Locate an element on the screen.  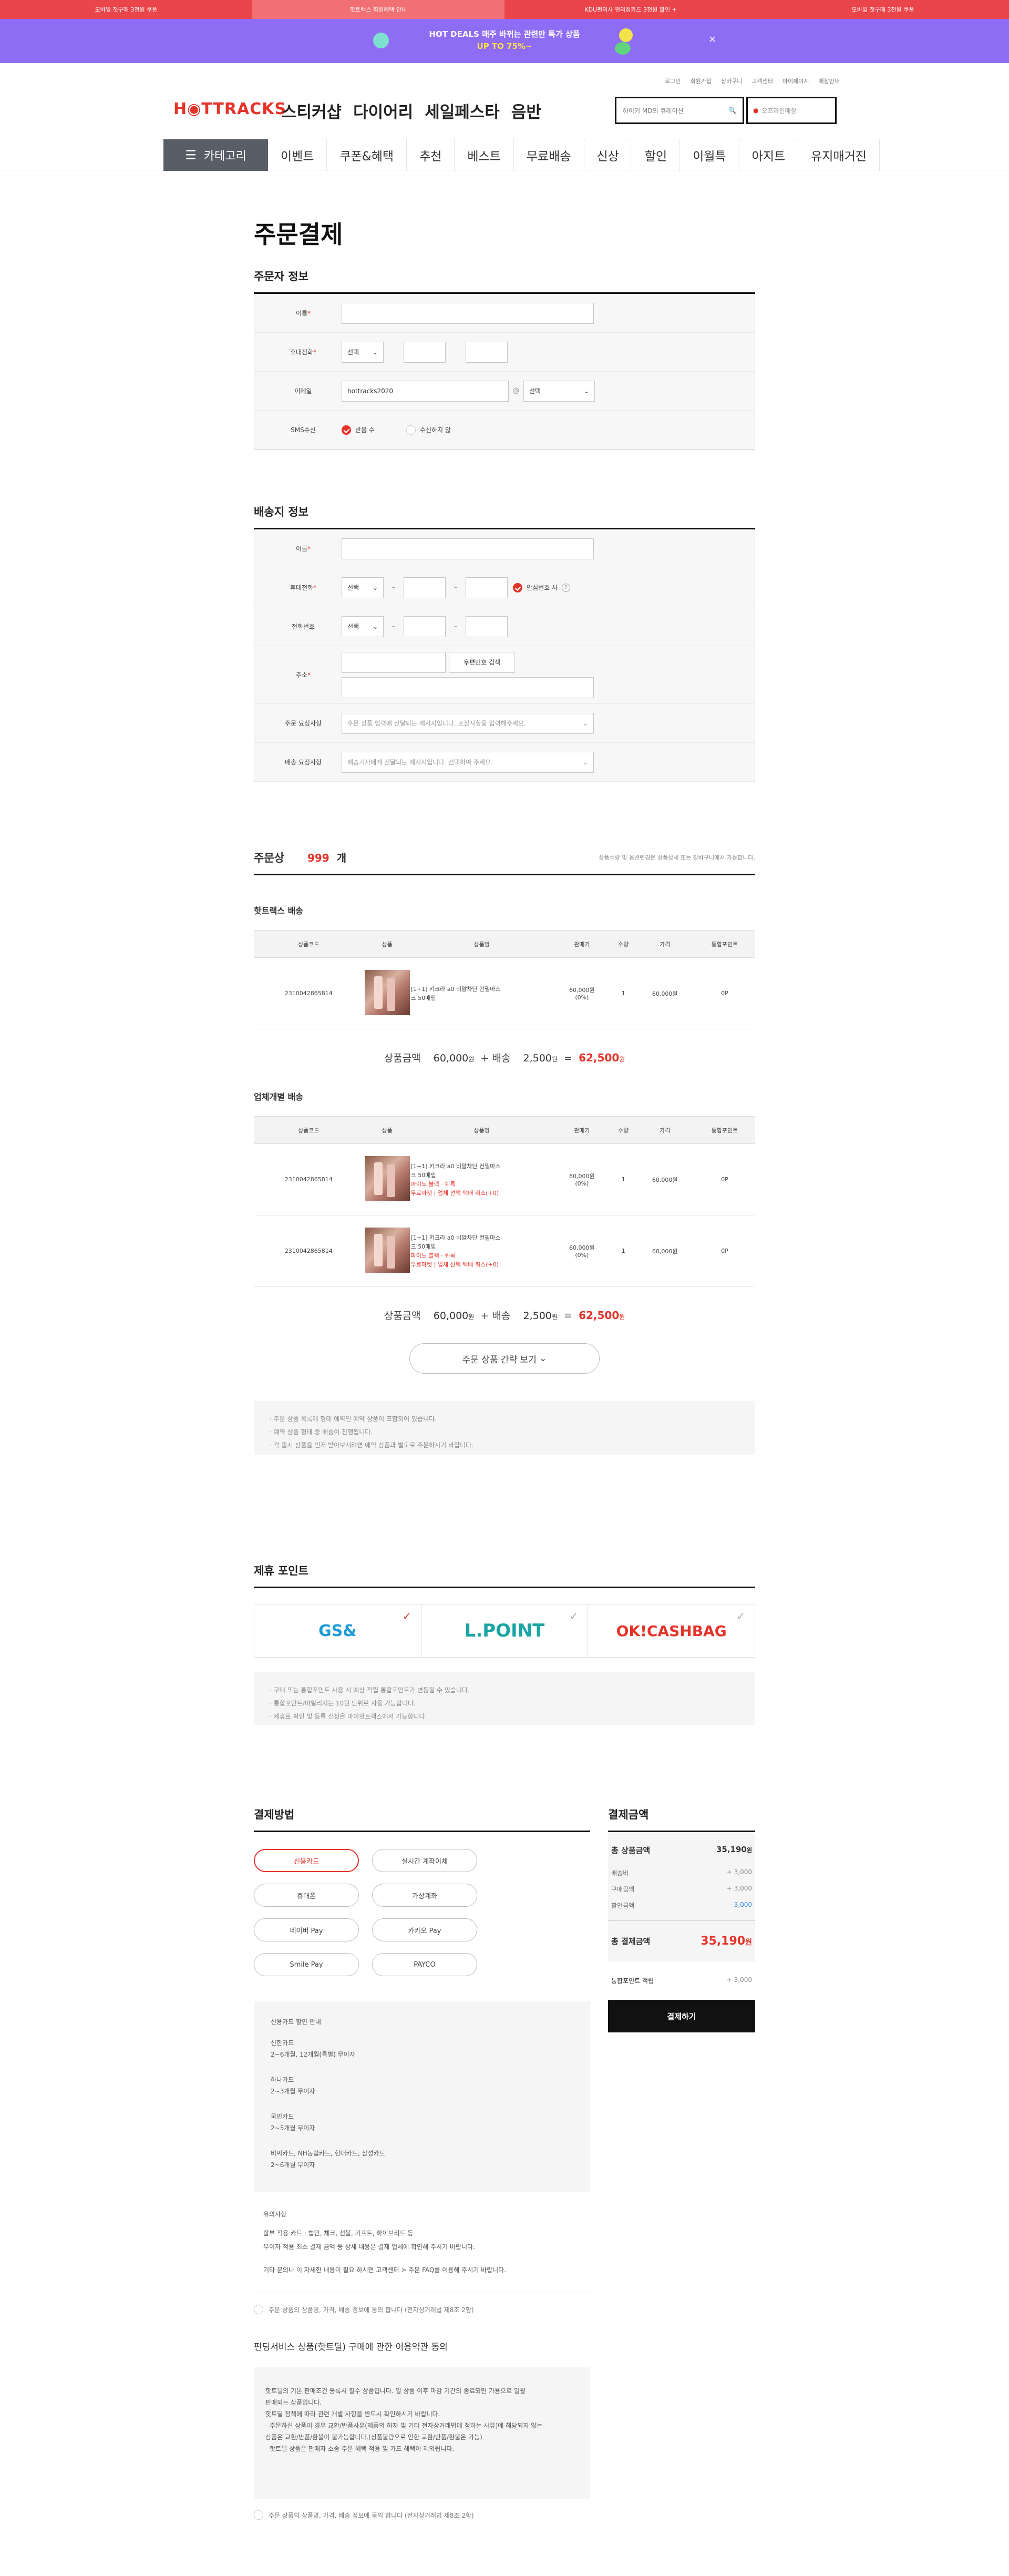
nav-item: 이벤트 is located at coordinates (297, 155).